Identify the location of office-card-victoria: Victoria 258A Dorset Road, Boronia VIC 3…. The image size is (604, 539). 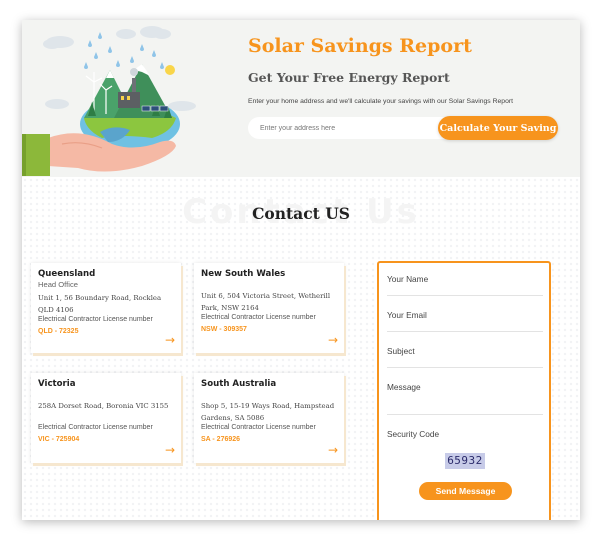
(106, 418).